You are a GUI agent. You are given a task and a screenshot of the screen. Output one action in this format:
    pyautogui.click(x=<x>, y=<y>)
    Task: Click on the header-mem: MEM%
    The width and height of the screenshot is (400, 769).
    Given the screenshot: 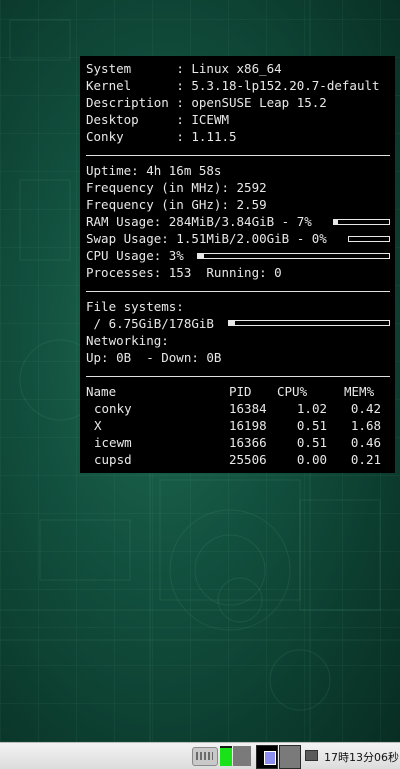 What is the action you would take?
    pyautogui.click(x=359, y=391)
    